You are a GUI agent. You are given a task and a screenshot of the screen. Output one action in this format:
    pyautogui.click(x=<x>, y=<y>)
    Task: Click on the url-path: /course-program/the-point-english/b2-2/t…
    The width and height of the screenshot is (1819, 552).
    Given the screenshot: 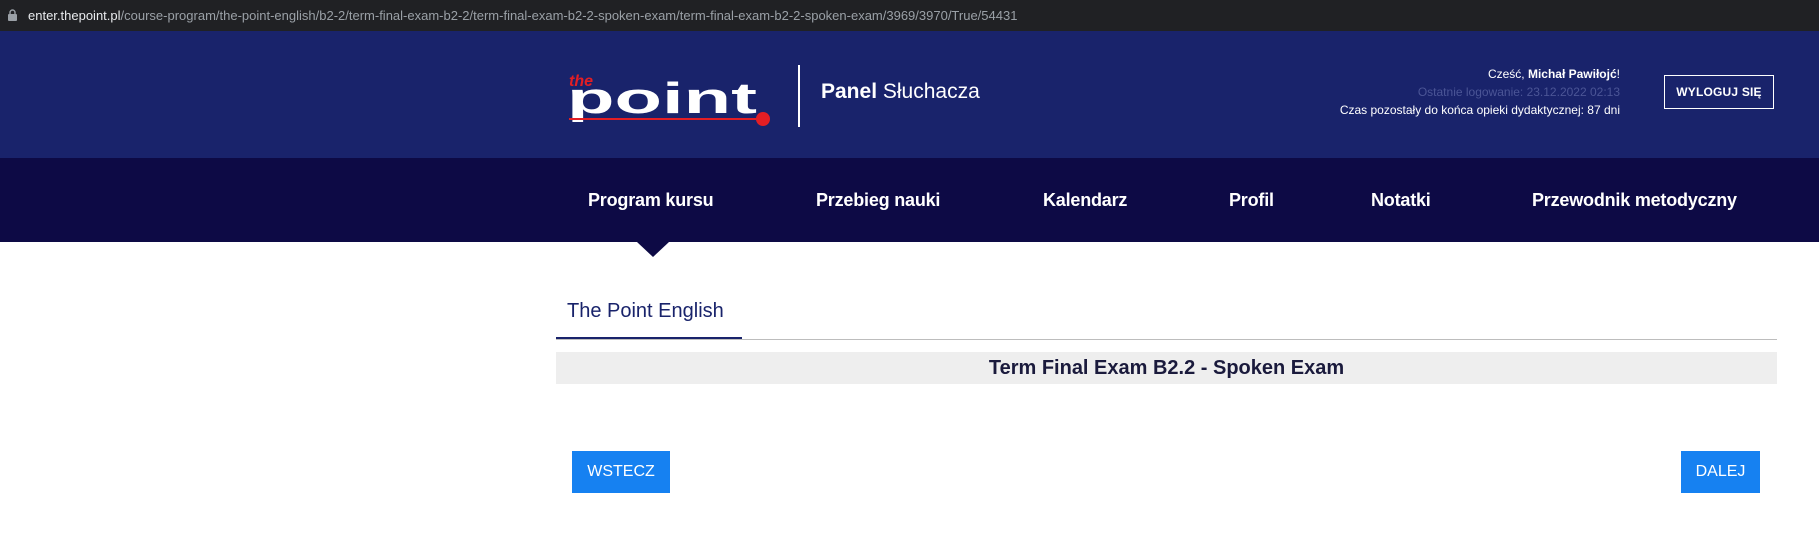 What is the action you would take?
    pyautogui.click(x=569, y=15)
    